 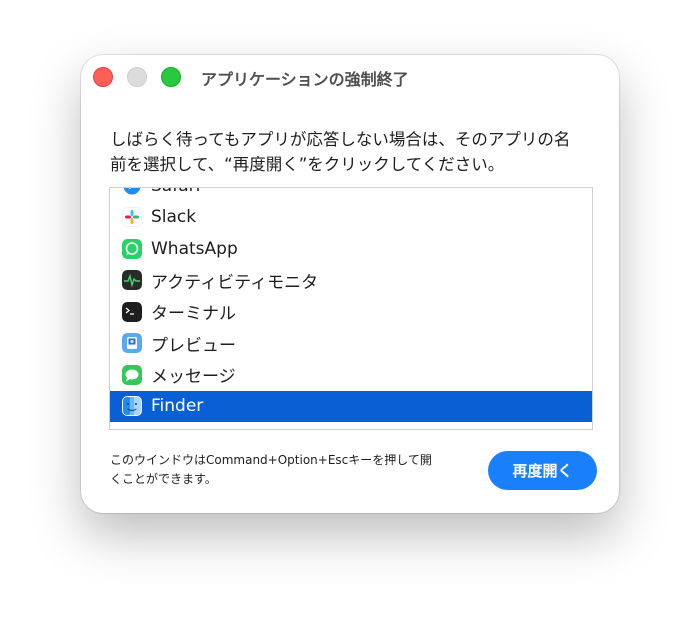 I want to click on zoom-window-button, so click(x=171, y=77).